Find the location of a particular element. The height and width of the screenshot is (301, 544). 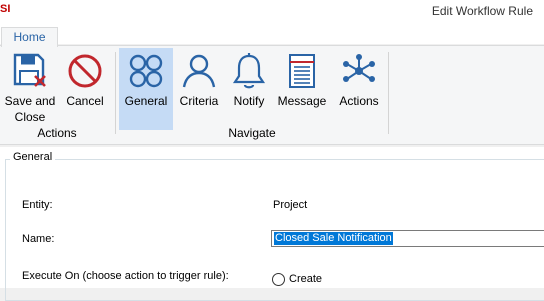

save-close-icon is located at coordinates (29, 70).